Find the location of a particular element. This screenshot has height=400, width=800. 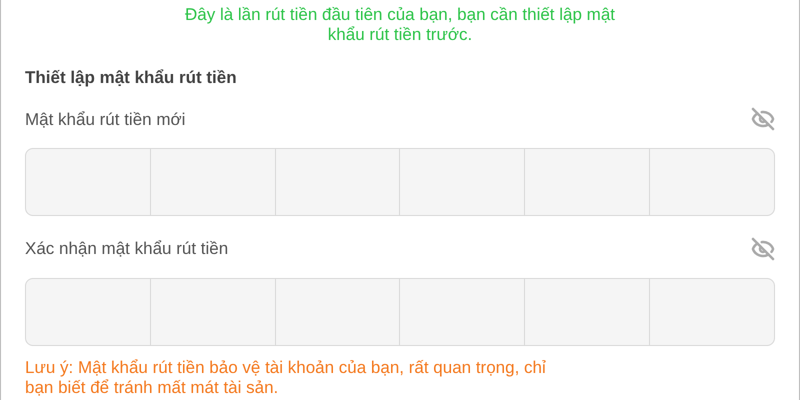

notice-text: Đây là lần rút tiền đầu tiên của bạn, bạn cần thiết lập mật khẩu rút tiền trước. is located at coordinates (400, 25).